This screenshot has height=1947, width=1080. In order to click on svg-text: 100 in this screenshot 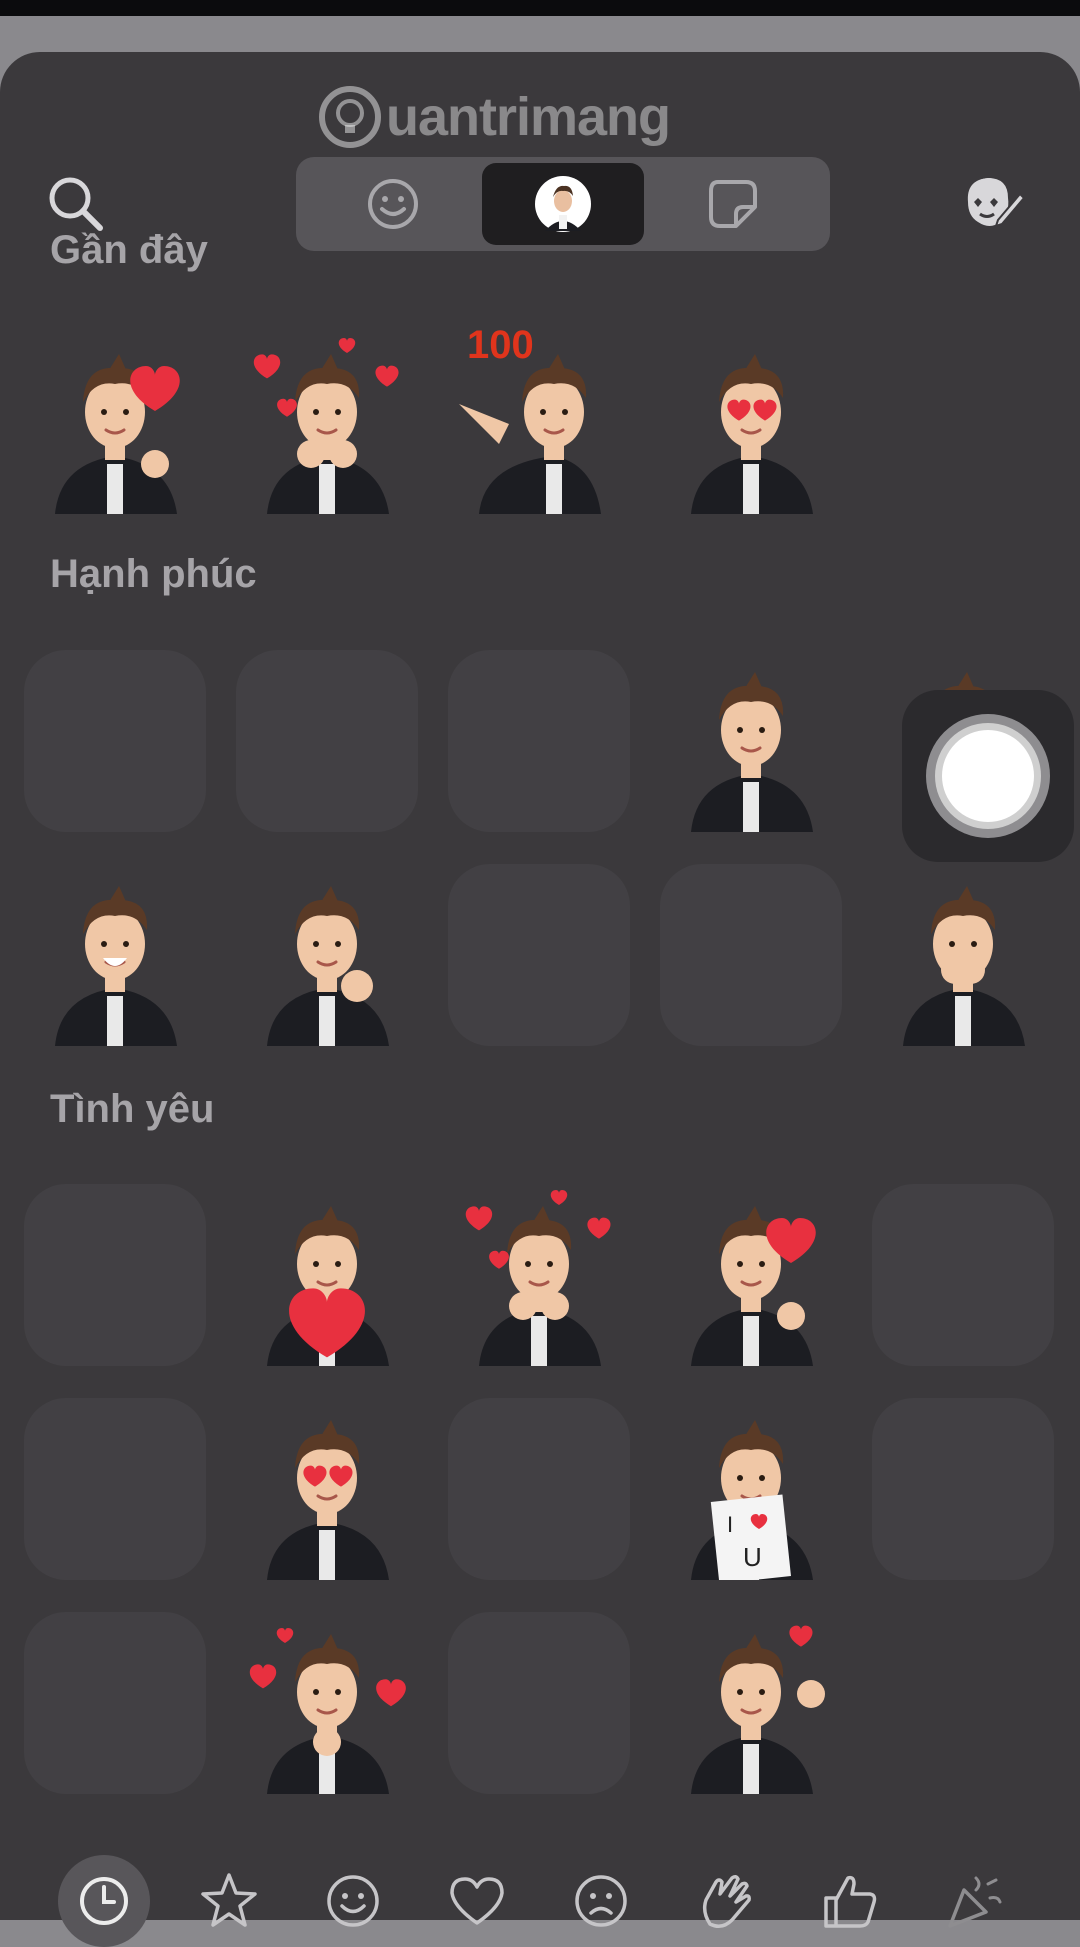, I will do `click(500, 345)`.